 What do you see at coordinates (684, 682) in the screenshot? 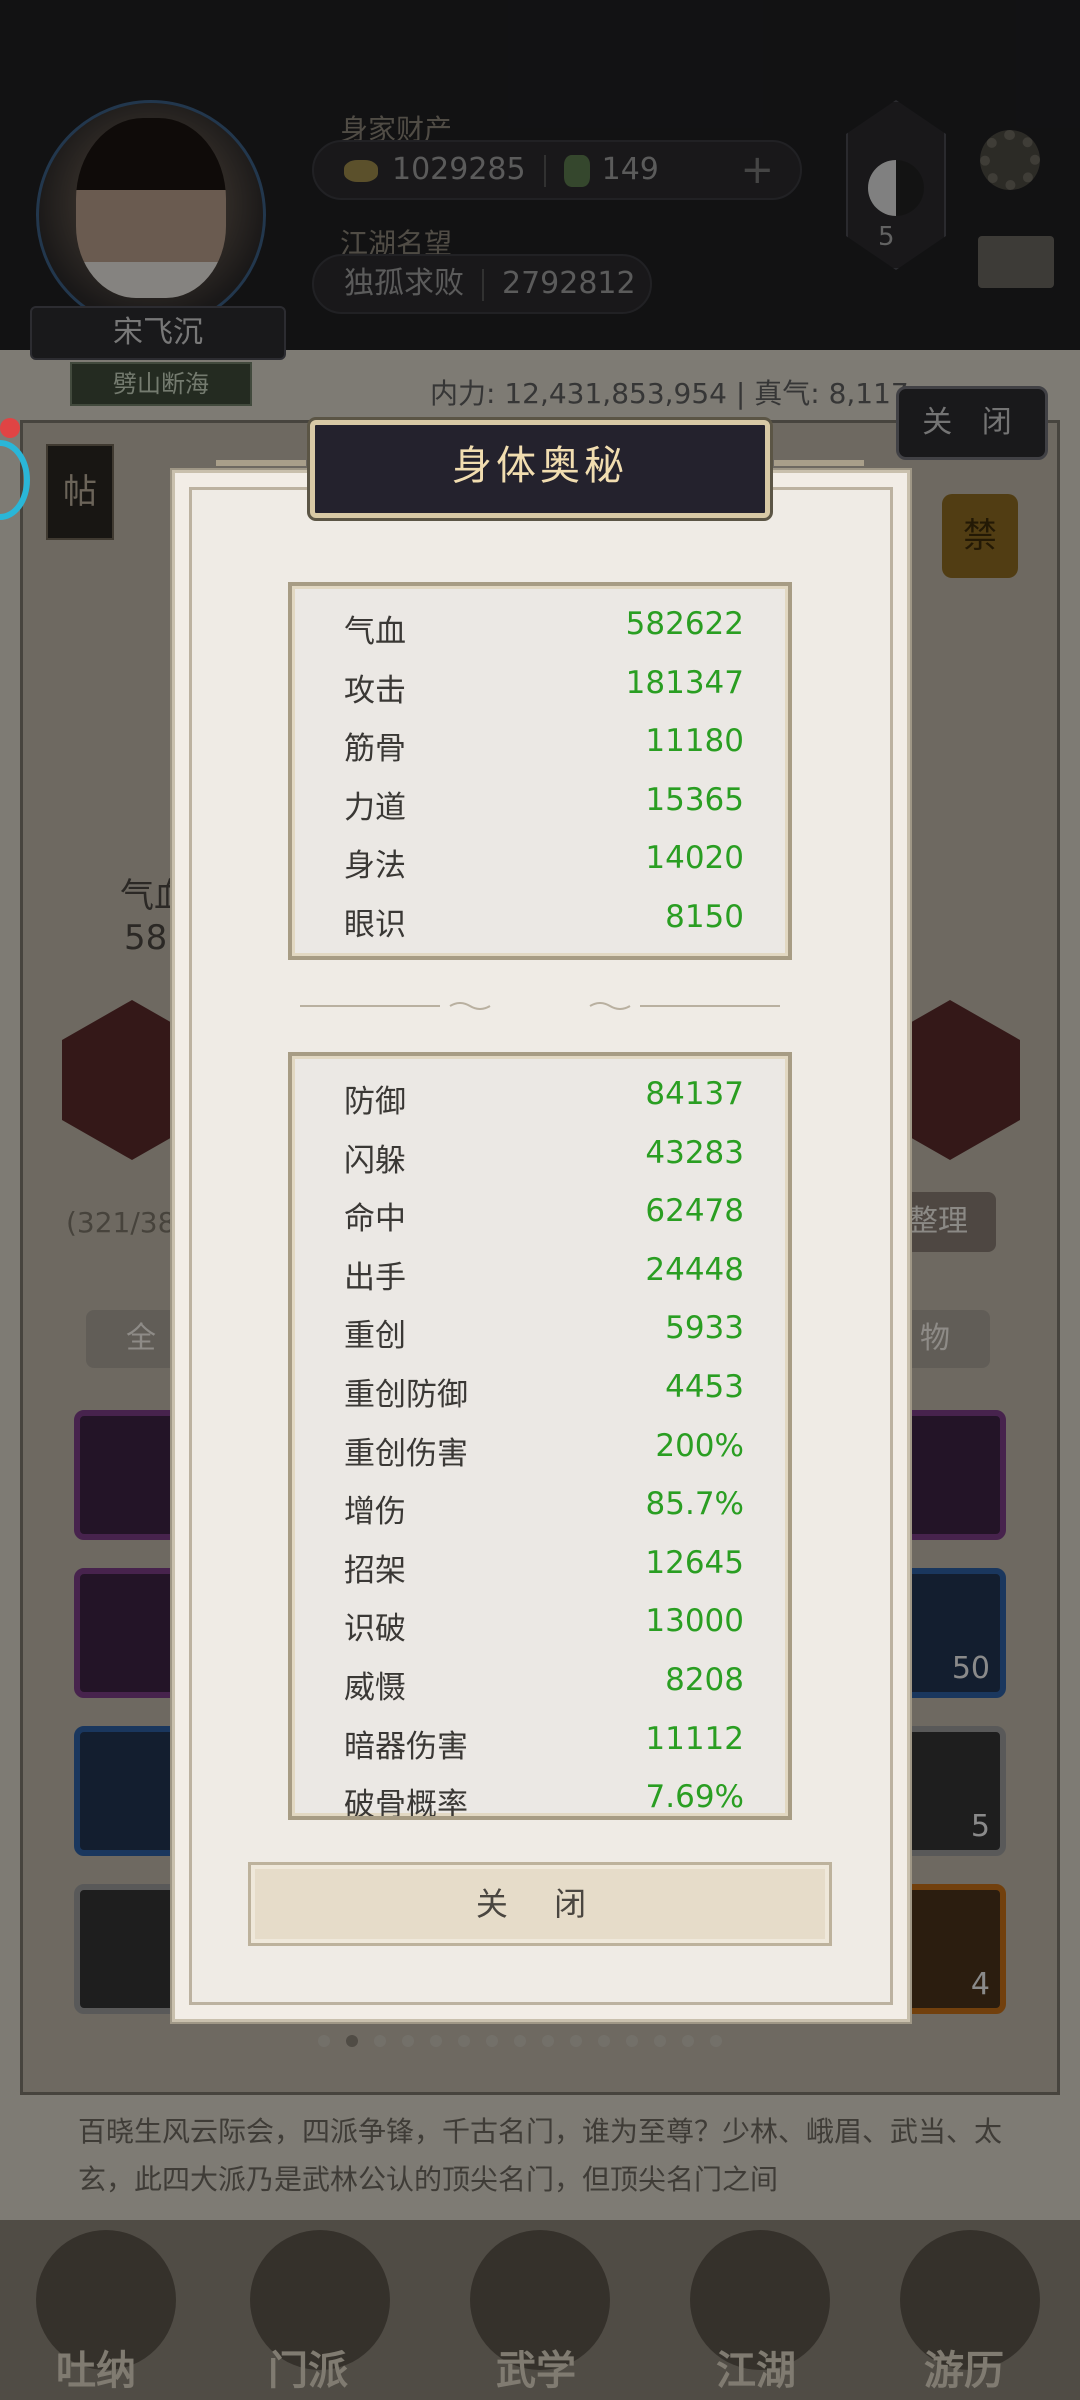
I see `stat-value: 181347` at bounding box center [684, 682].